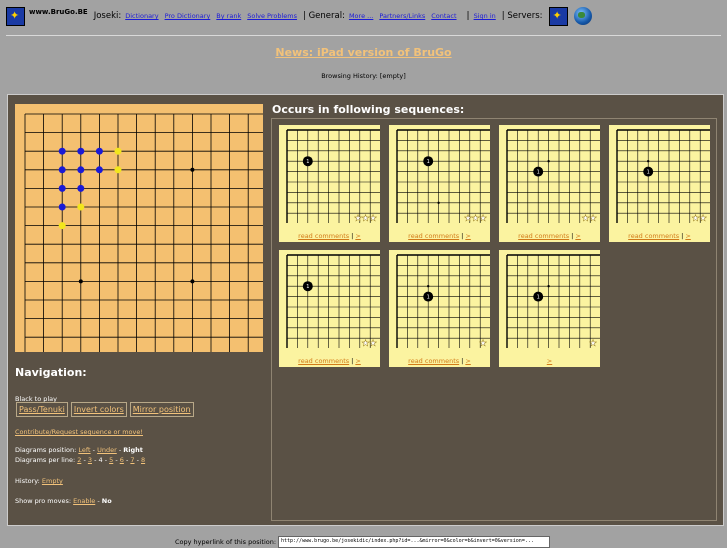 The width and height of the screenshot is (727, 548). What do you see at coordinates (228, 16) in the screenshot?
I see `nav-link-by-rank: By rank` at bounding box center [228, 16].